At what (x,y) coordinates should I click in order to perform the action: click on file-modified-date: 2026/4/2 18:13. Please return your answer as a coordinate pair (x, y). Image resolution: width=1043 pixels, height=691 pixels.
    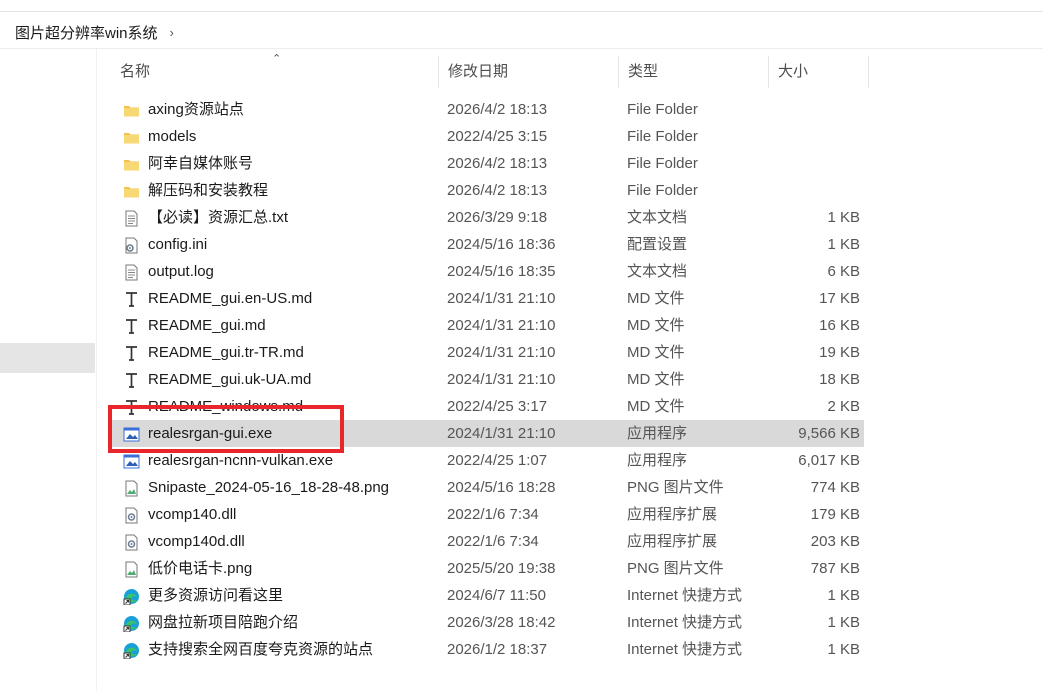
    Looking at the image, I should click on (497, 190).